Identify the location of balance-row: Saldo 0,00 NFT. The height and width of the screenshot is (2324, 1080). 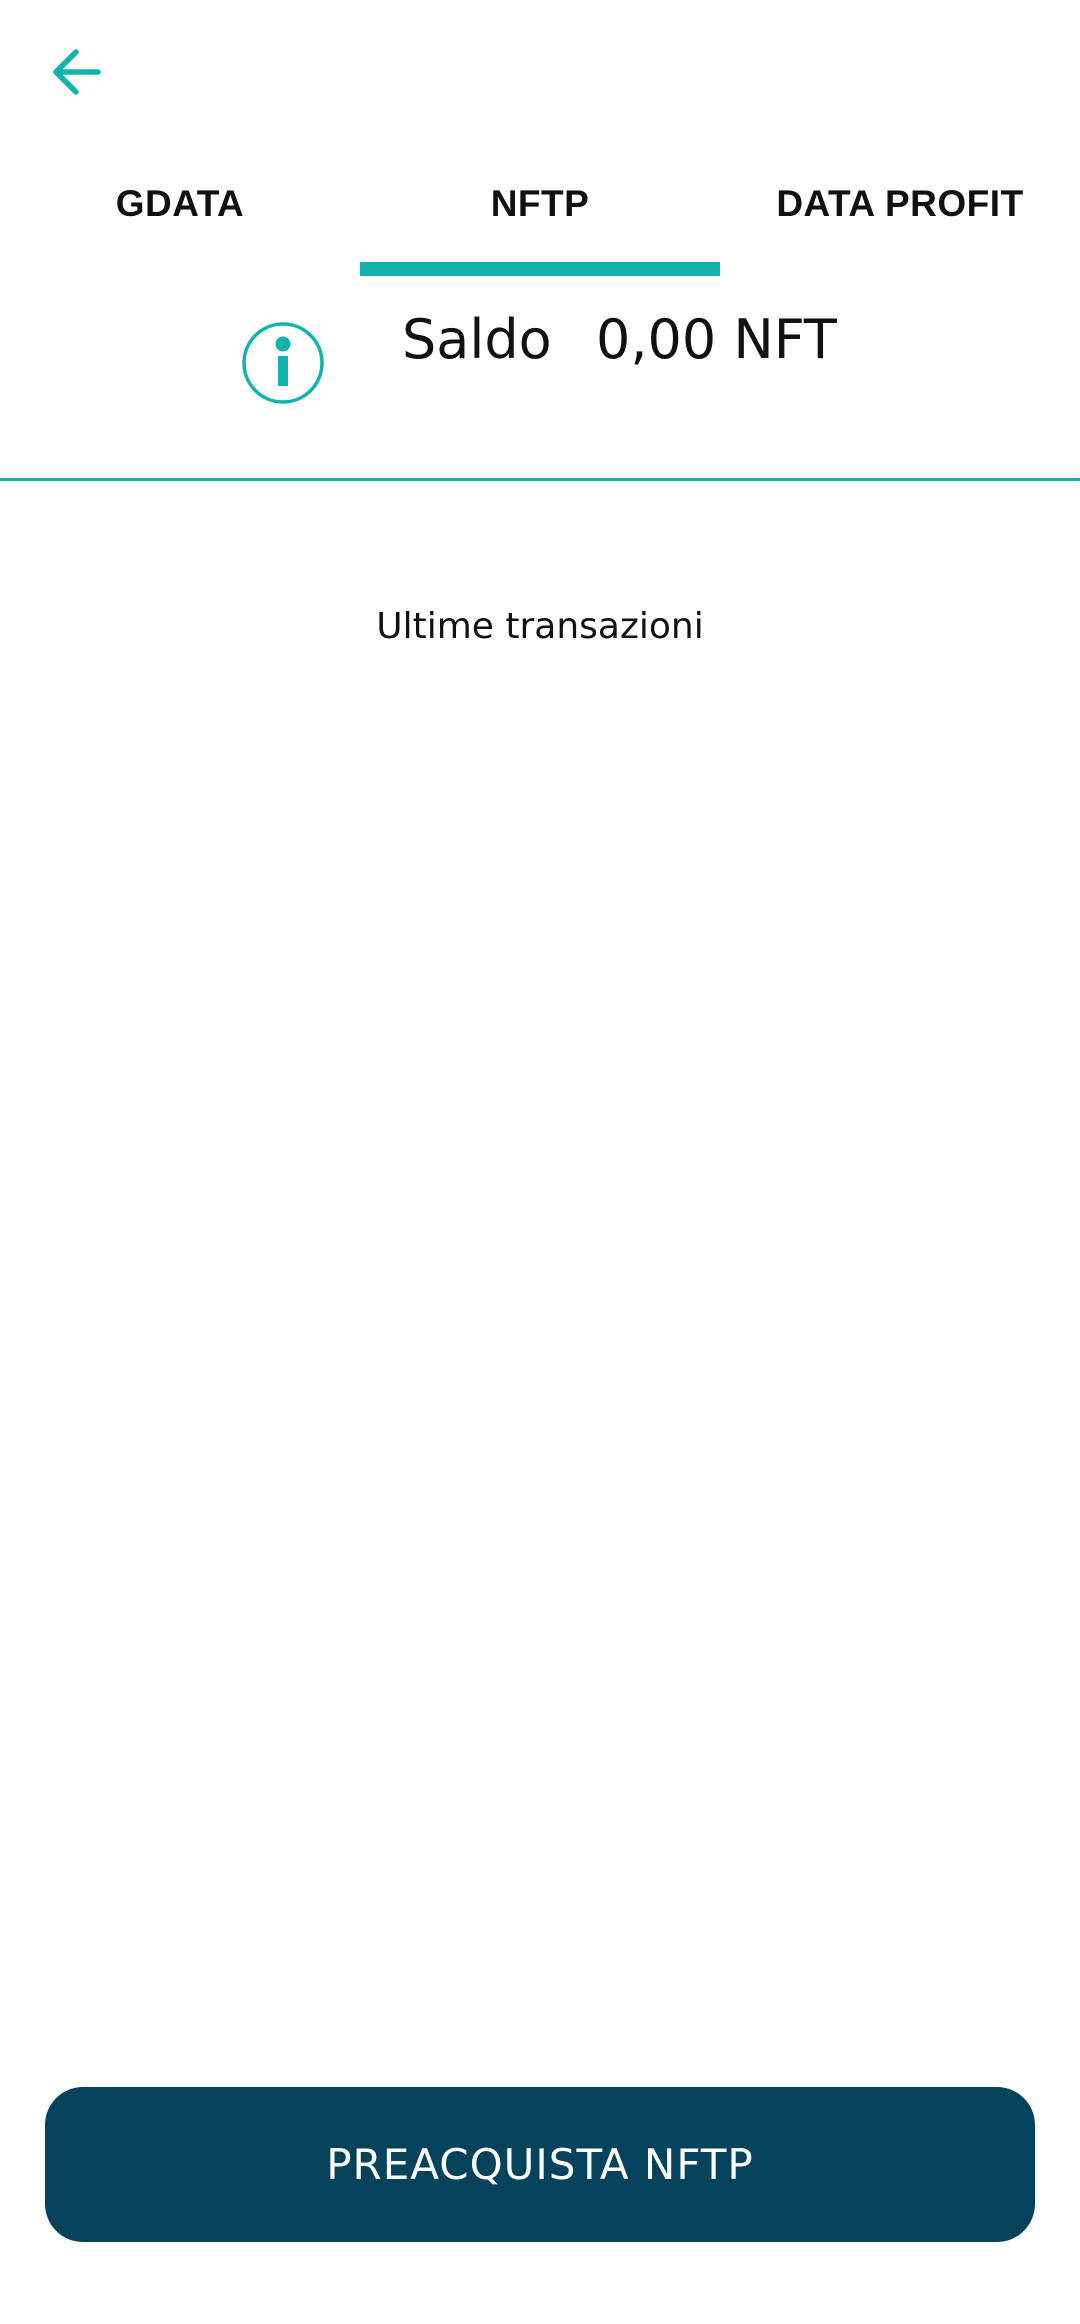
(540, 370).